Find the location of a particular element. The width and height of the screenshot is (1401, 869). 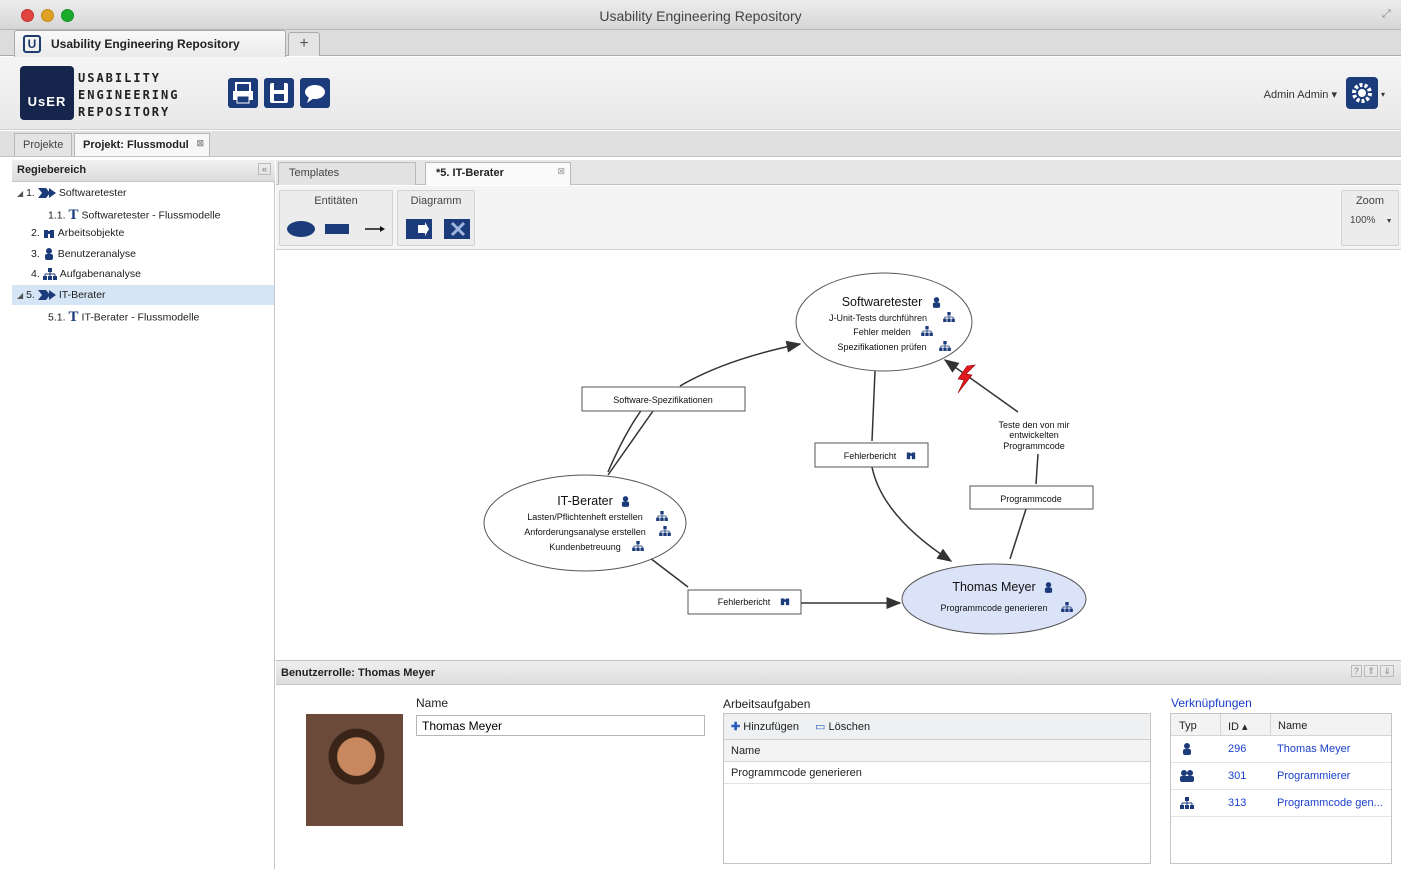

add-task-button: ✚ Hinzufügen is located at coordinates (765, 726).